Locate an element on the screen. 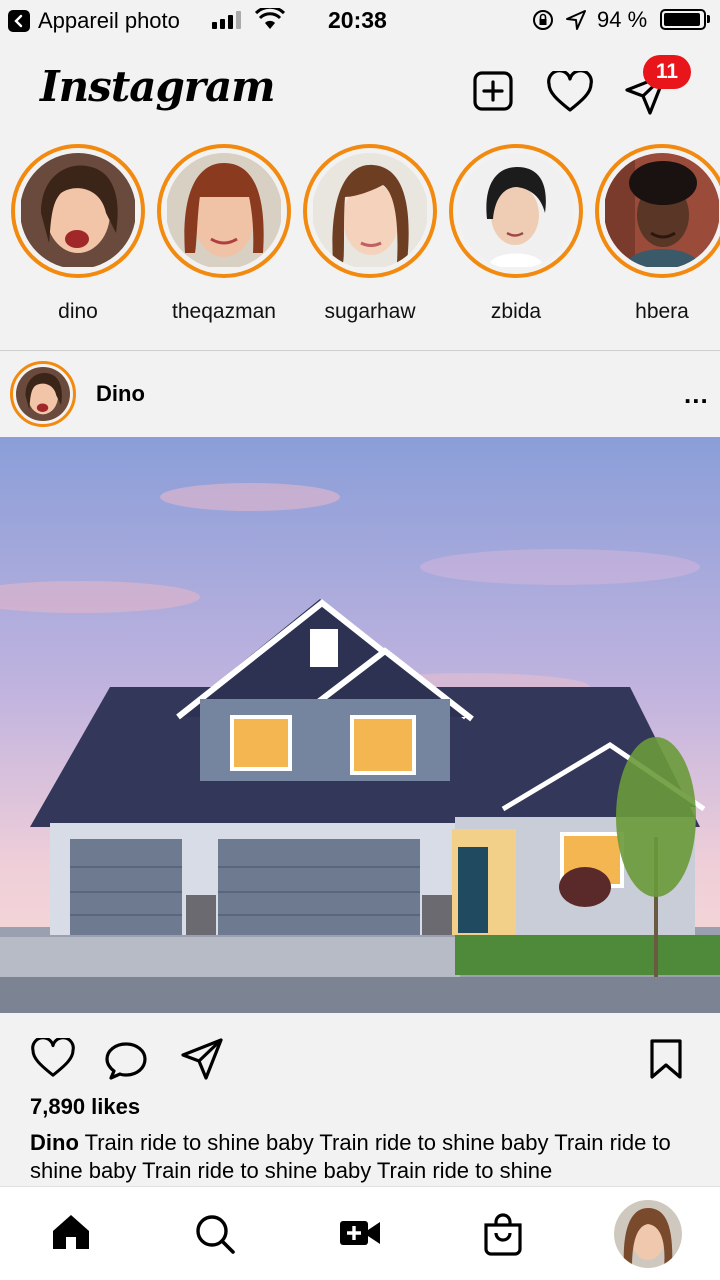  battery-percent: 94 % is located at coordinates (622, 19).